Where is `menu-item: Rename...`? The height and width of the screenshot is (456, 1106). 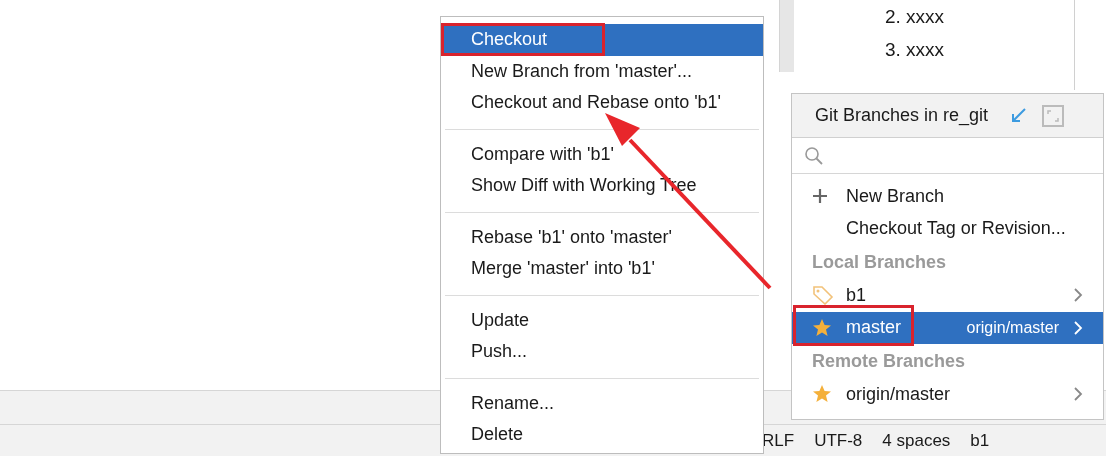 menu-item: Rename... is located at coordinates (602, 403).